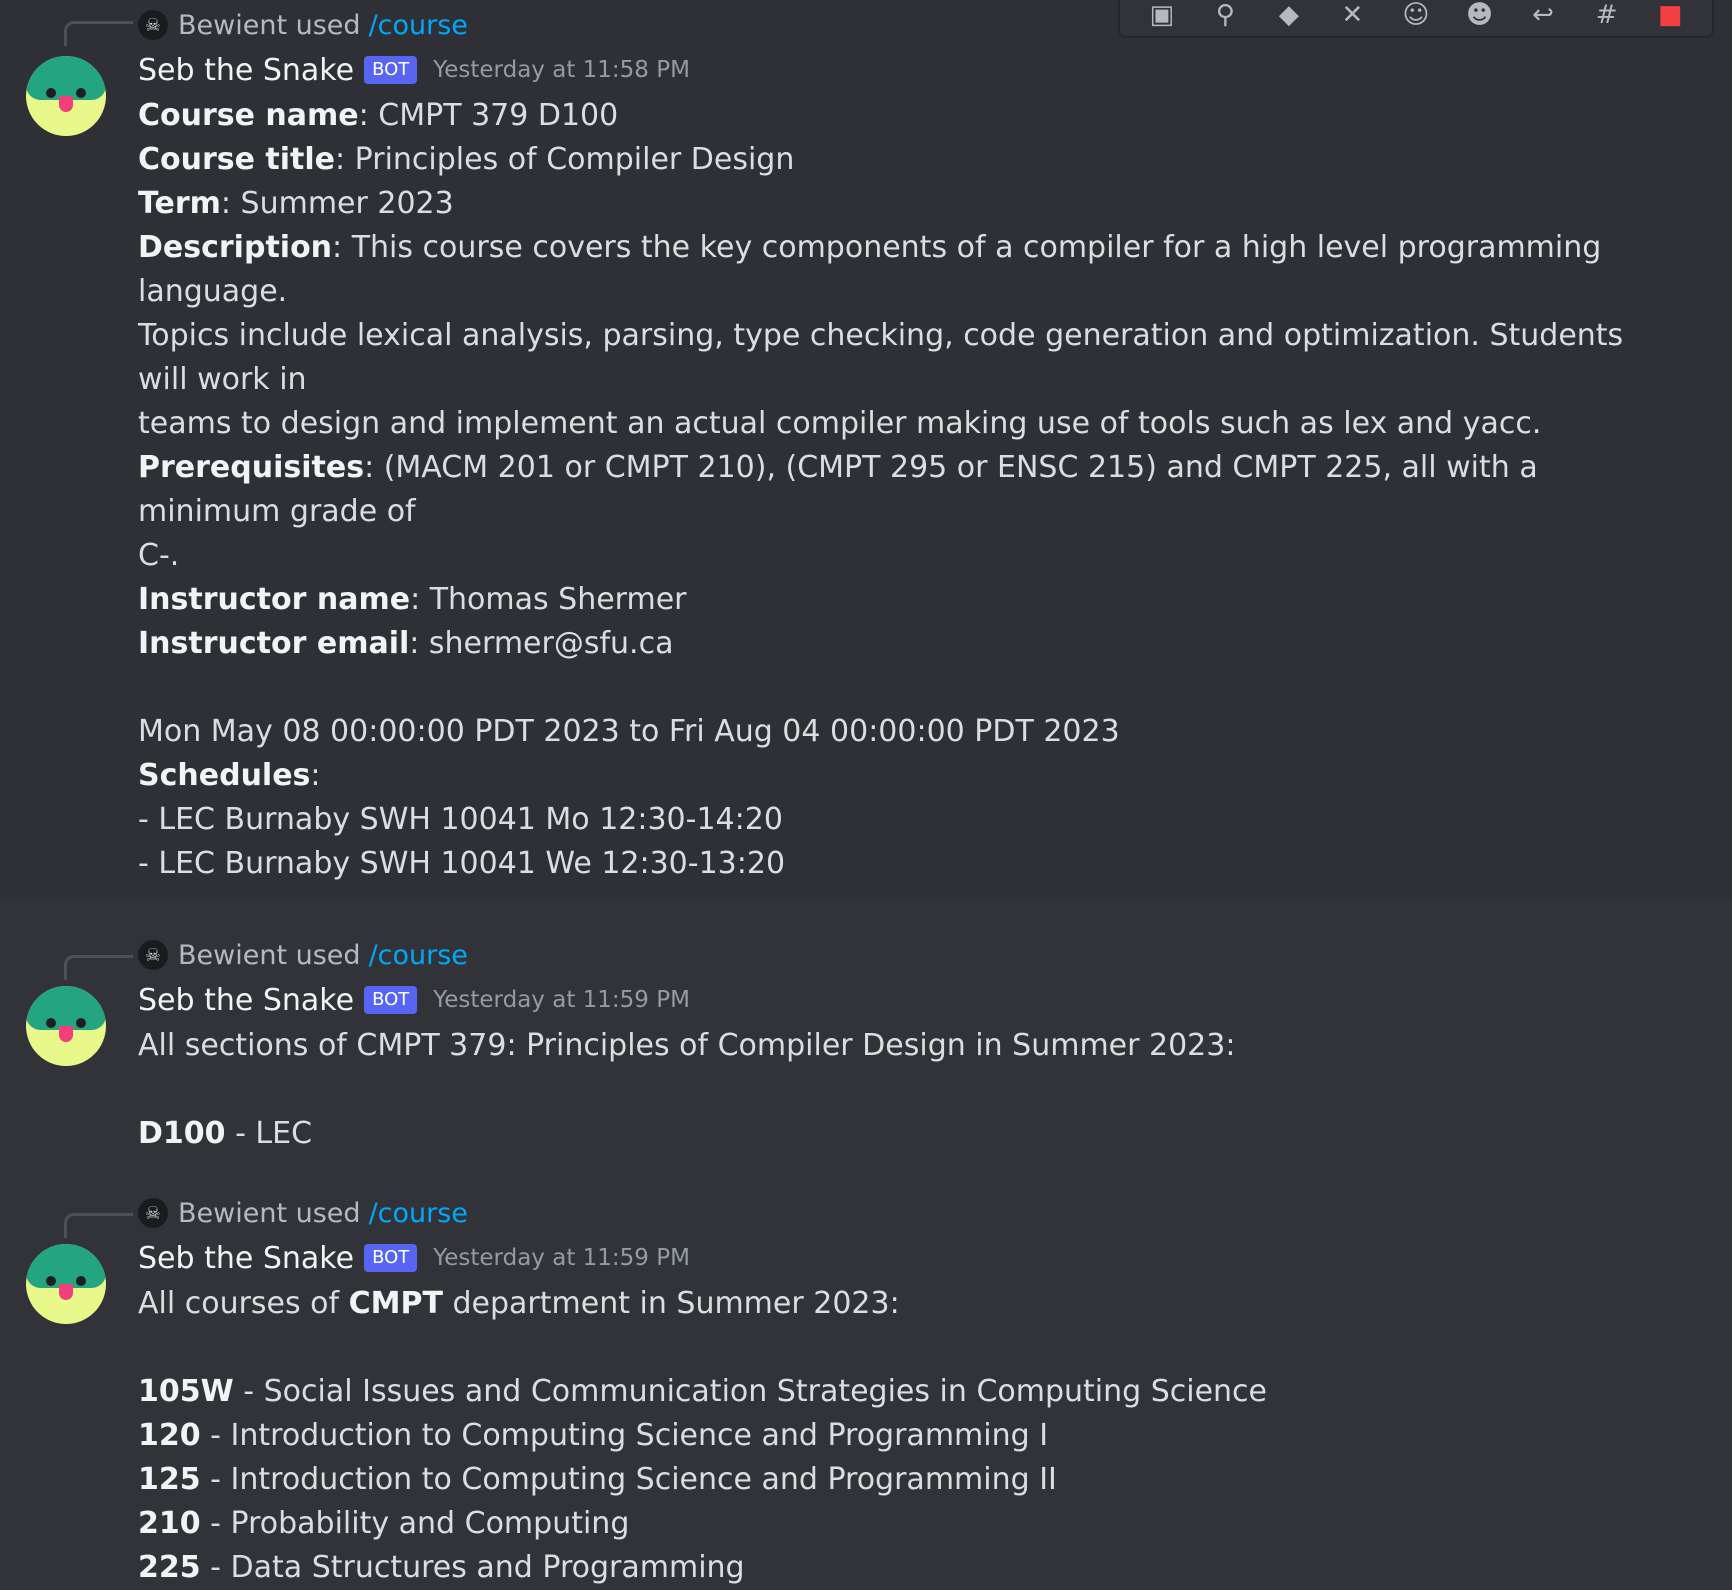 This screenshot has width=1732, height=1590. Describe the element at coordinates (905, 70) in the screenshot. I see `message-header: Seb the Snake BOT Yesterday at 11:58 PM` at that location.